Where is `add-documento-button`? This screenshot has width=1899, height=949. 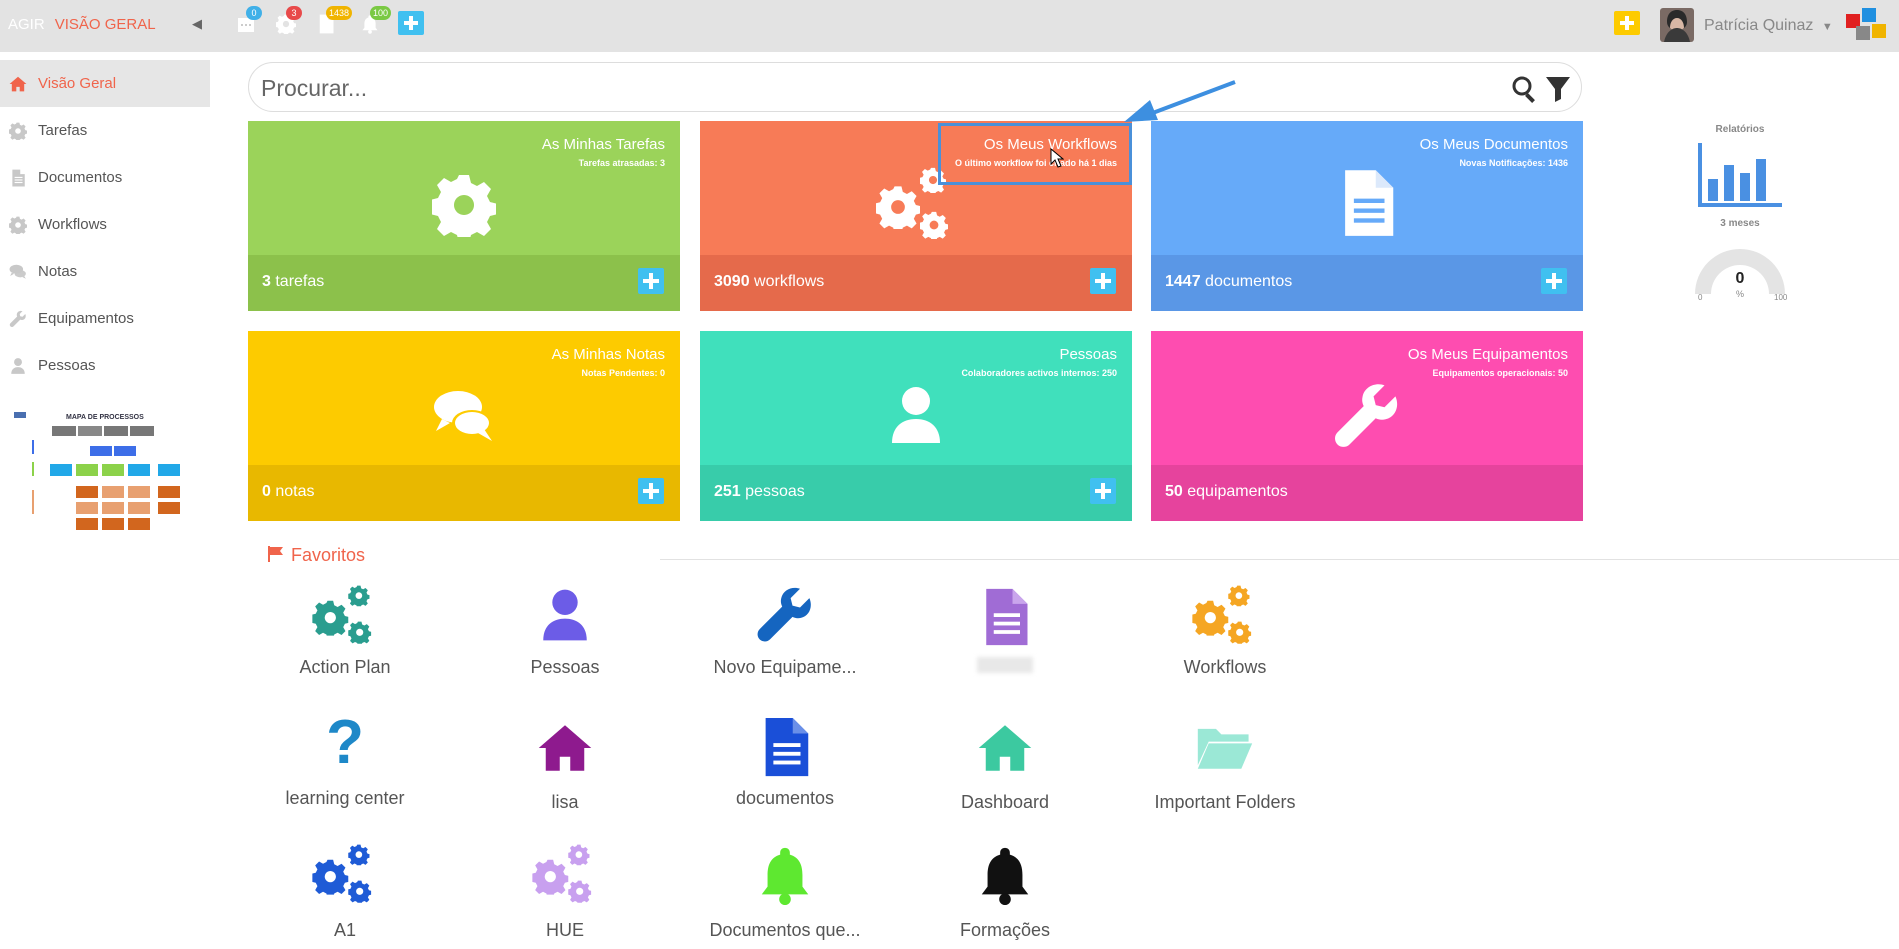 add-documento-button is located at coordinates (1554, 281).